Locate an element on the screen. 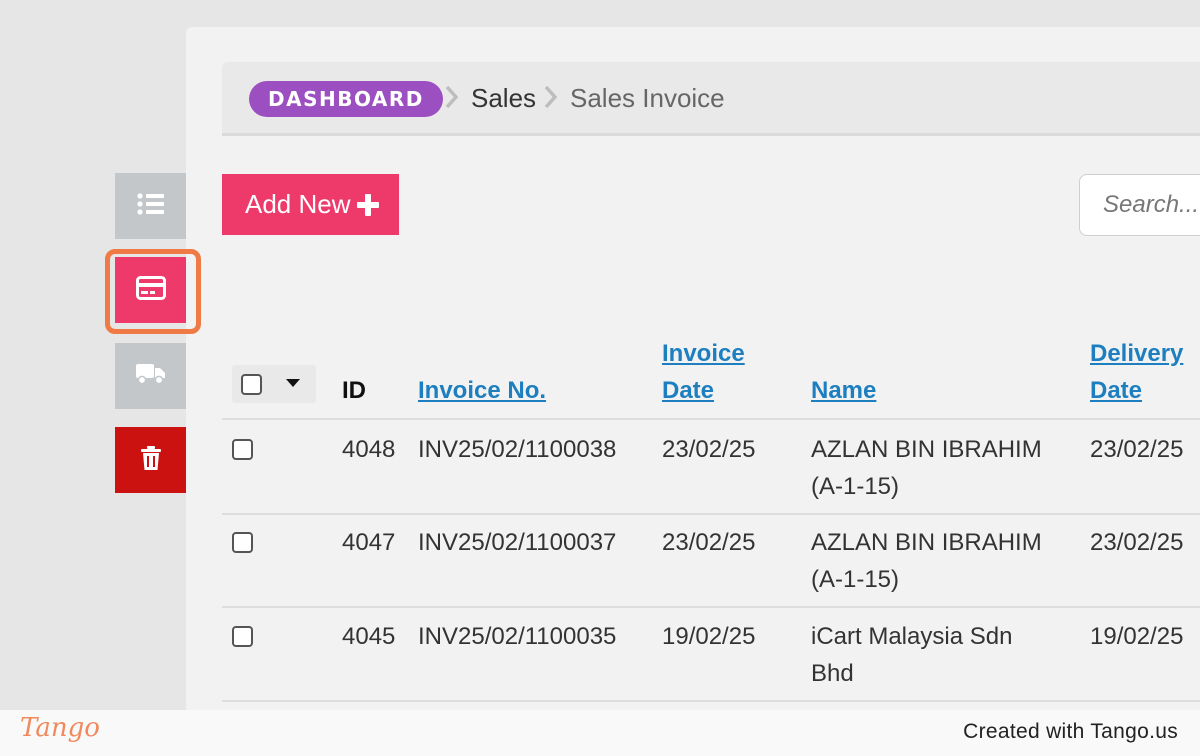  list-icon is located at coordinates (150, 206).